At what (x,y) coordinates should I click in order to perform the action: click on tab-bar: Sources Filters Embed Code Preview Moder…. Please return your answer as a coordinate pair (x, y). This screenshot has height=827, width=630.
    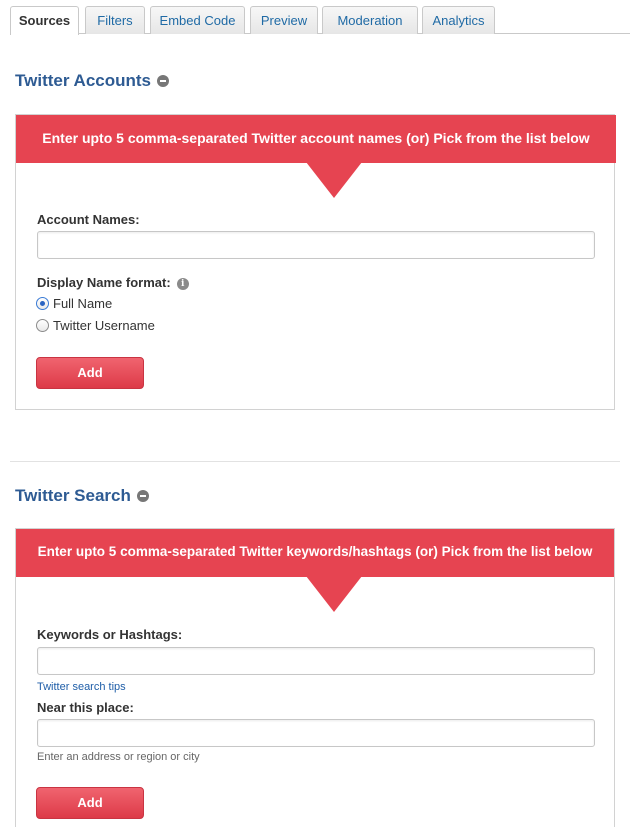
    Looking at the image, I should click on (320, 20).